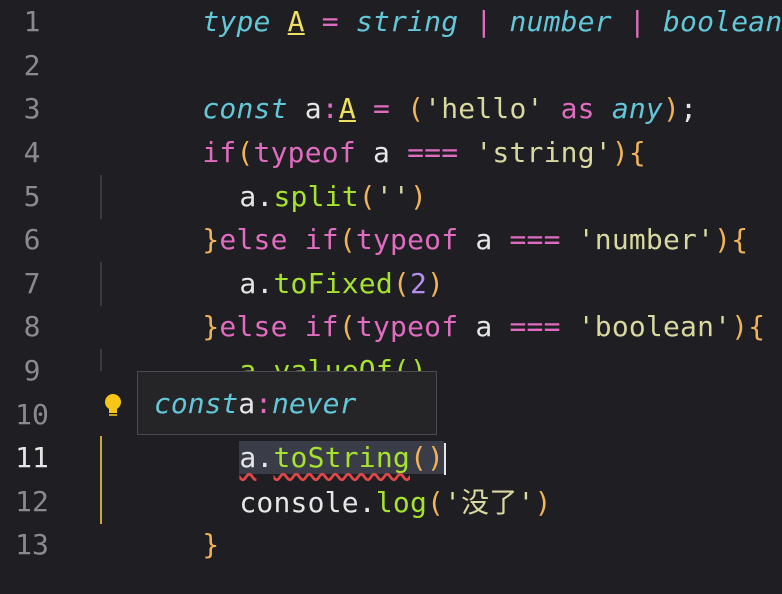  What do you see at coordinates (689, 109) in the screenshot?
I see `semicolon: ;` at bounding box center [689, 109].